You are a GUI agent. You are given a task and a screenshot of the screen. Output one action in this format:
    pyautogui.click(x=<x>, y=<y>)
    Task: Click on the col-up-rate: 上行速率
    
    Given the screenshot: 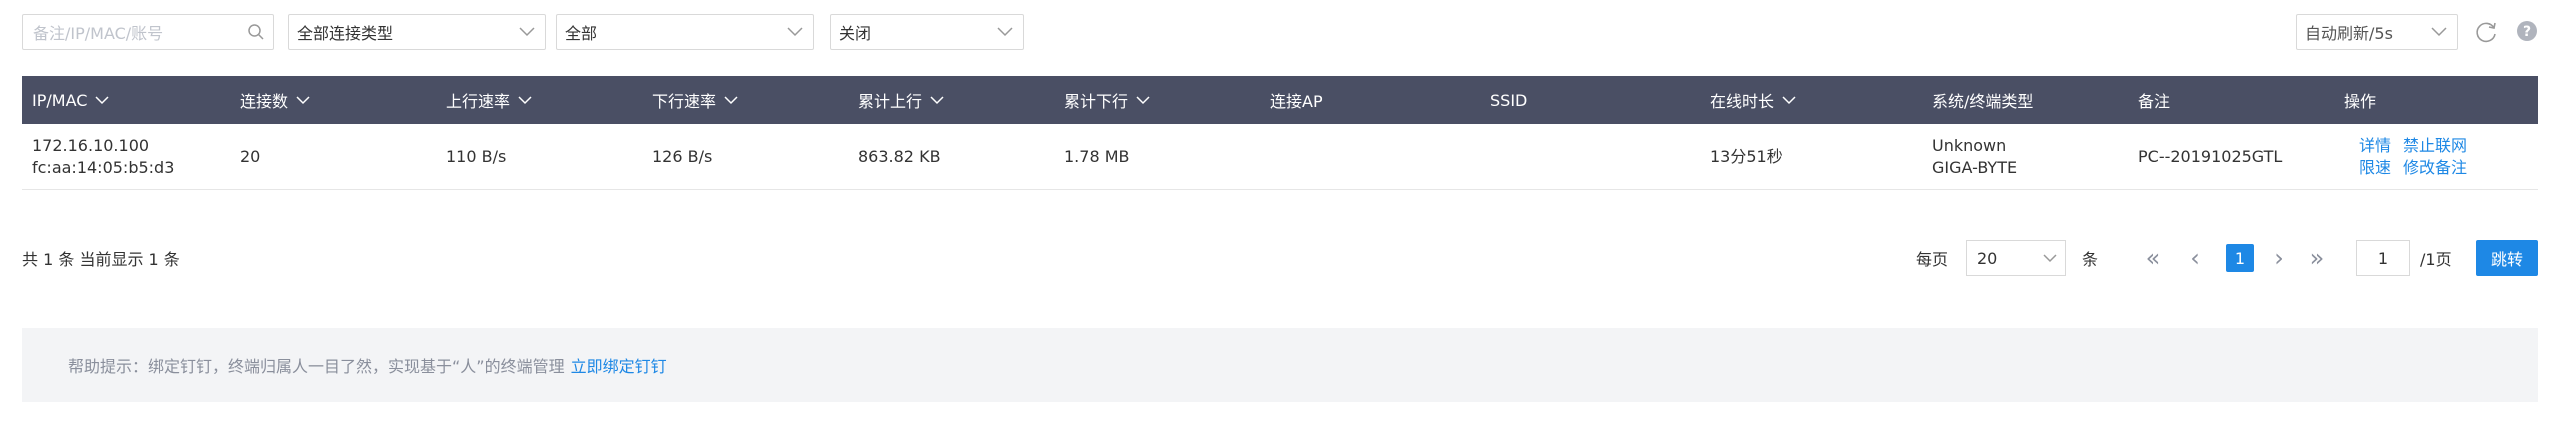 What is the action you would take?
    pyautogui.click(x=489, y=100)
    